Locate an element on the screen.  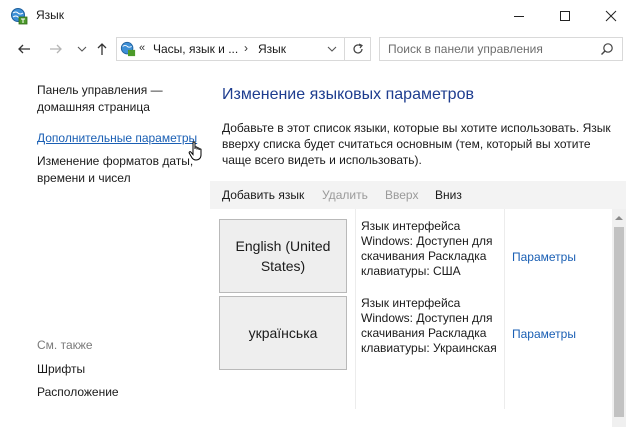
sidebar-link-fonts: Шрифты is located at coordinates (122, 369).